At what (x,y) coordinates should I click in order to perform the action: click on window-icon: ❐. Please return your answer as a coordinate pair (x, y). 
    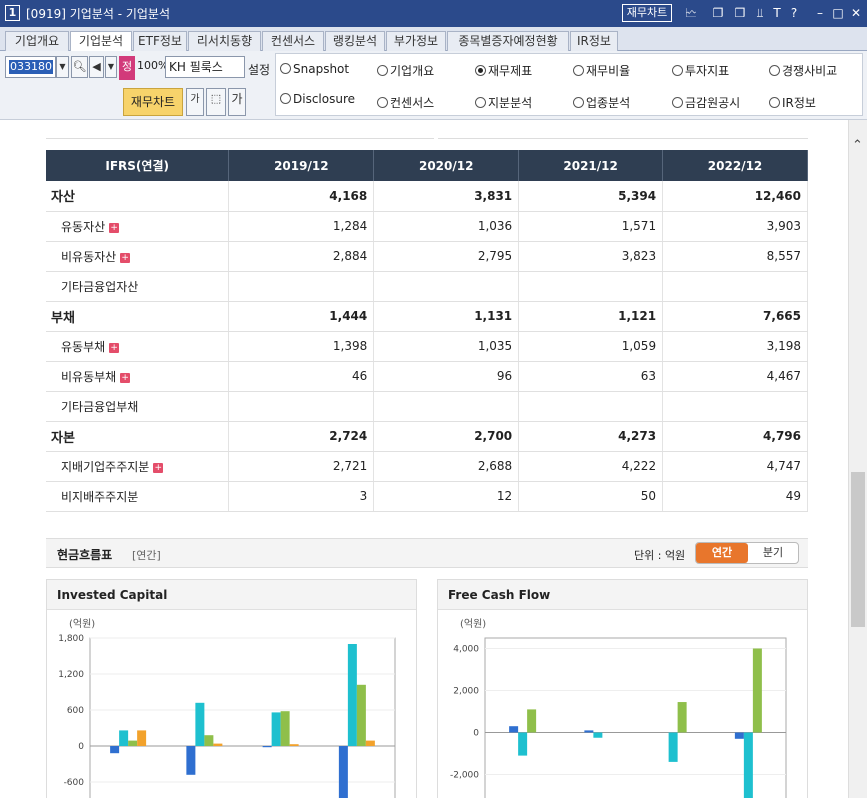
    Looking at the image, I should click on (718, 13).